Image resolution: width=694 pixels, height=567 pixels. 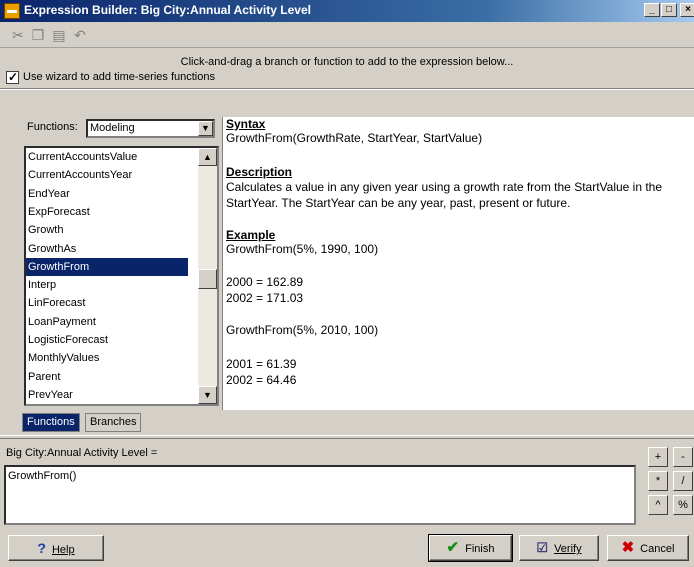 I want to click on function-list-item: CurrentAccountsValue, so click(x=107, y=157).